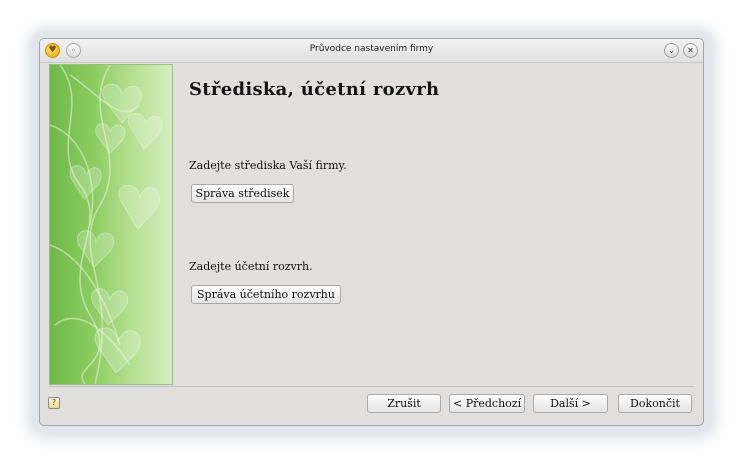  Describe the element at coordinates (404, 403) in the screenshot. I see `cancel-button: Zrušit` at that location.